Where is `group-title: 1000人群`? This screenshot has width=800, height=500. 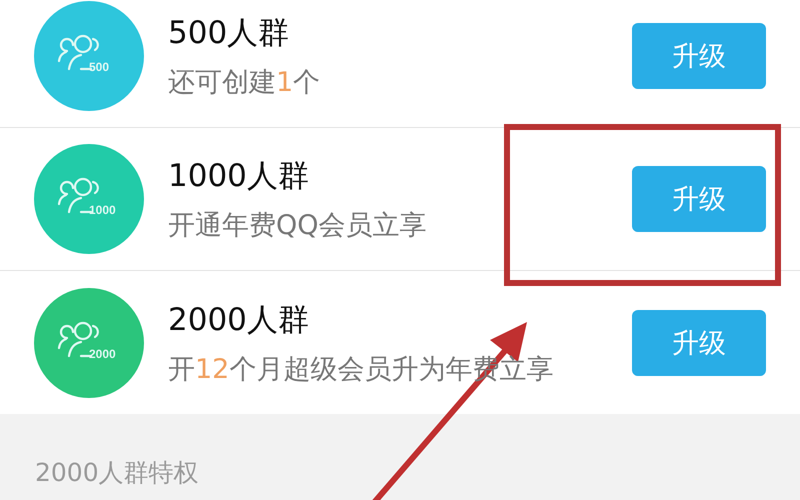
group-title: 1000人群 is located at coordinates (239, 176).